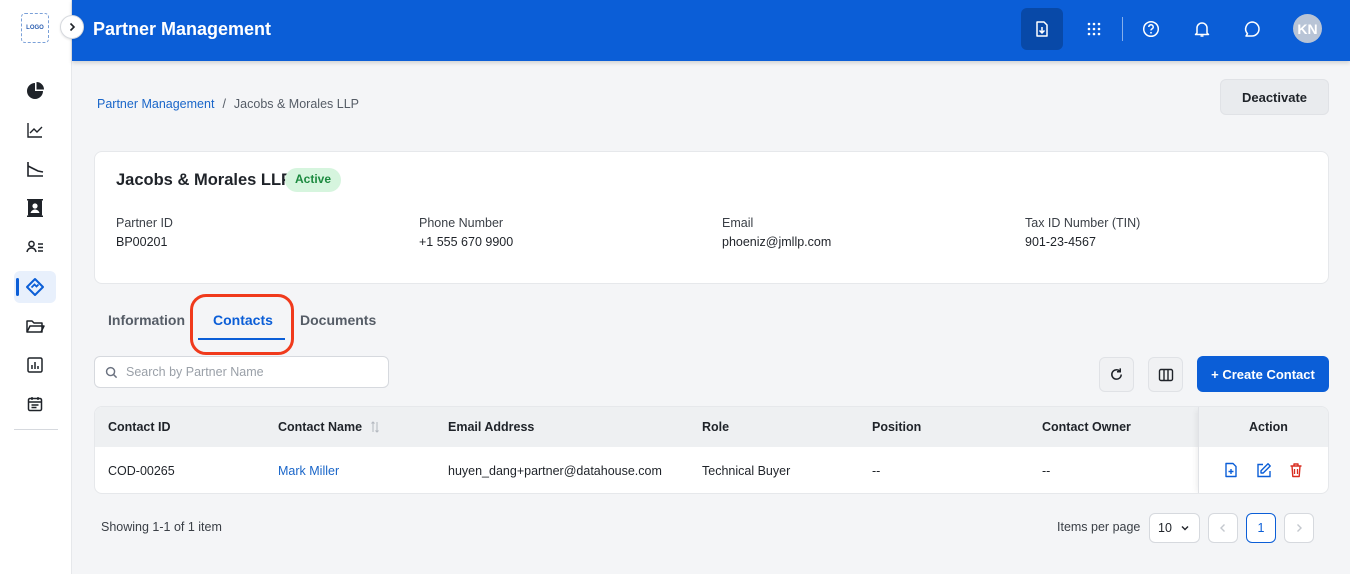 The image size is (1350, 574). I want to click on calendar-icon, so click(35, 404).